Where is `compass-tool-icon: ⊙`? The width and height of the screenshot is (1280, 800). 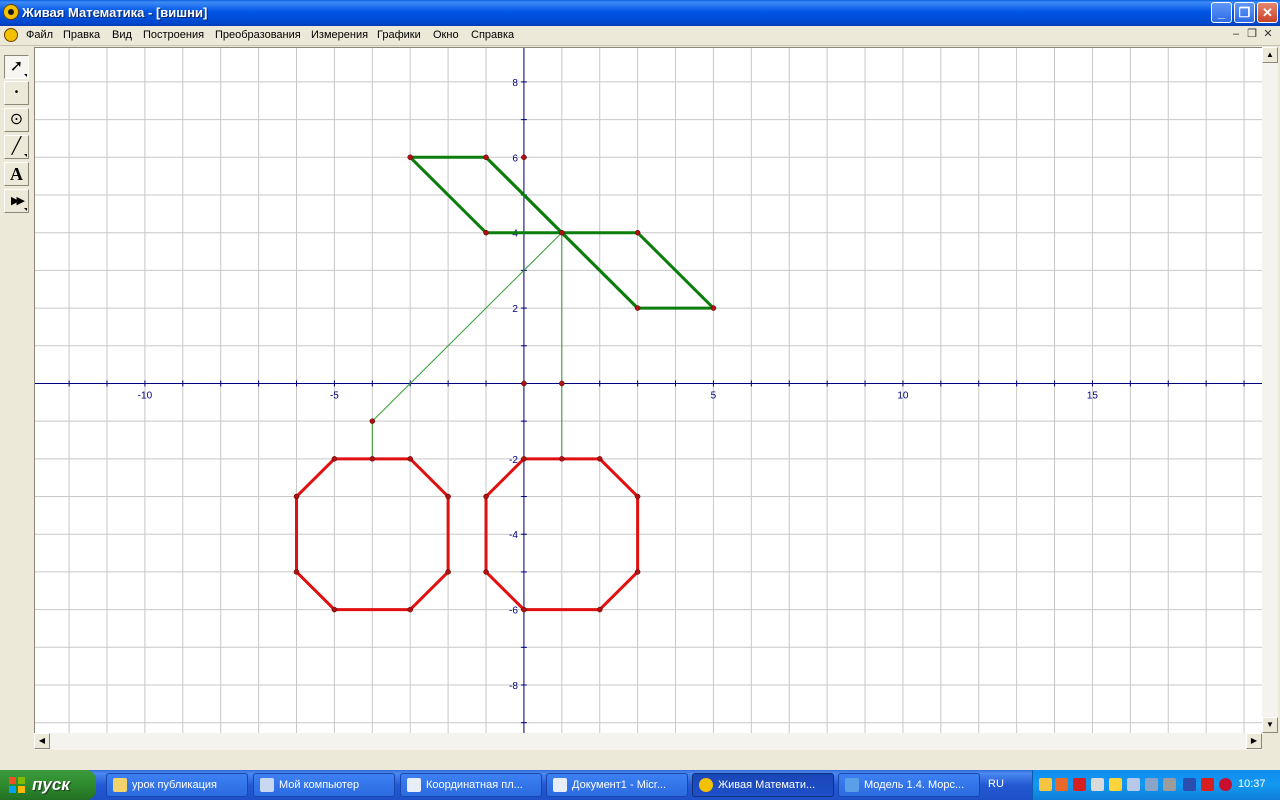 compass-tool-icon: ⊙ is located at coordinates (16, 119).